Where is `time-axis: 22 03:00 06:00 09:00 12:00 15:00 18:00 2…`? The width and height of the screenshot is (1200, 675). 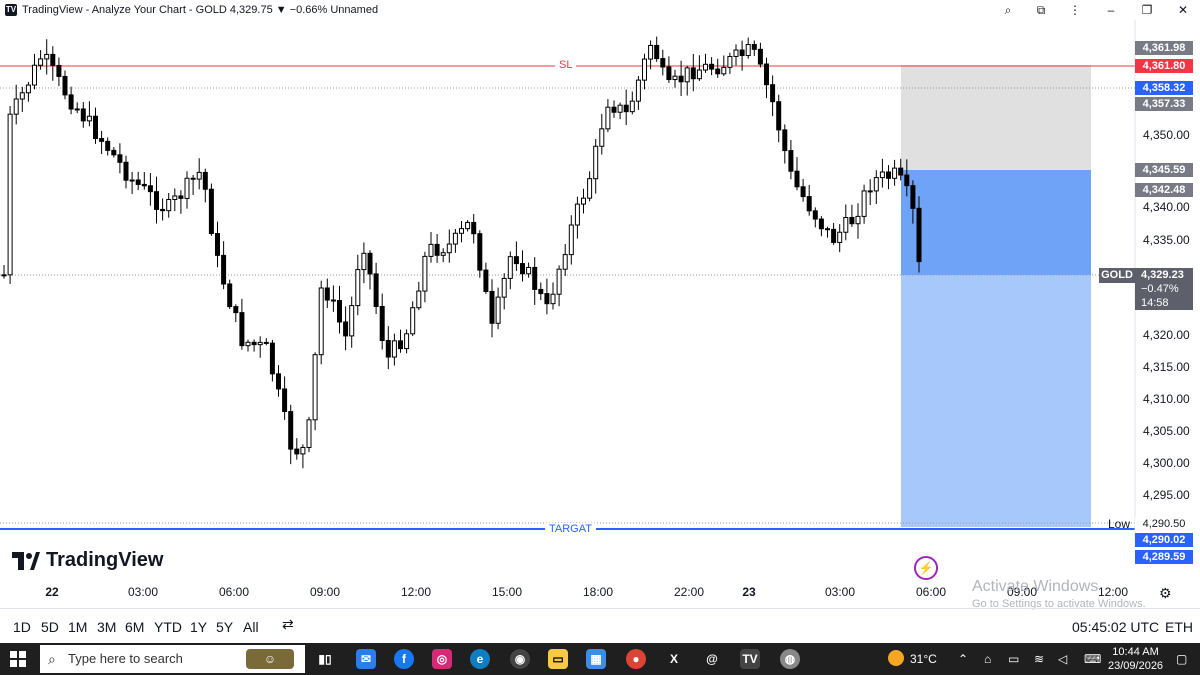
time-axis: 22 03:00 06:00 09:00 12:00 15:00 18:00 2… is located at coordinates (567, 593).